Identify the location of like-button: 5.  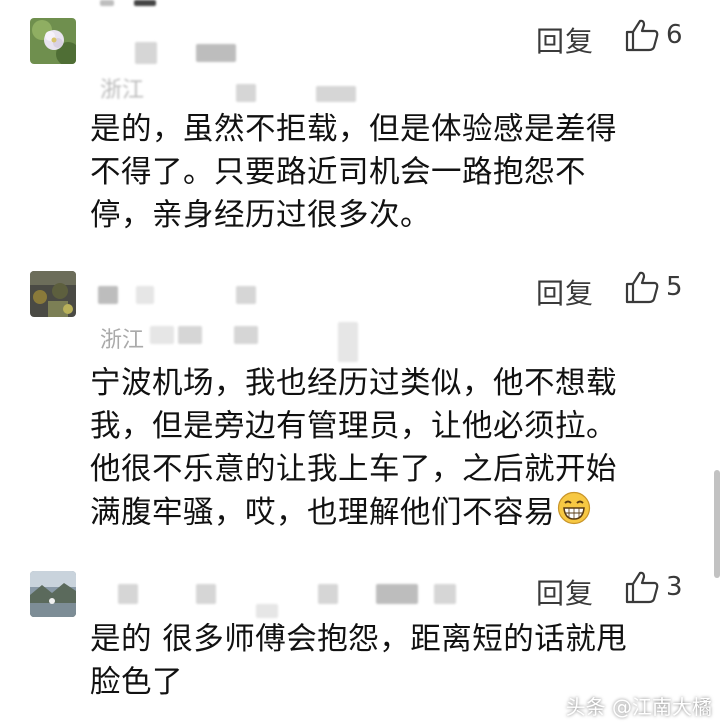
(653, 287).